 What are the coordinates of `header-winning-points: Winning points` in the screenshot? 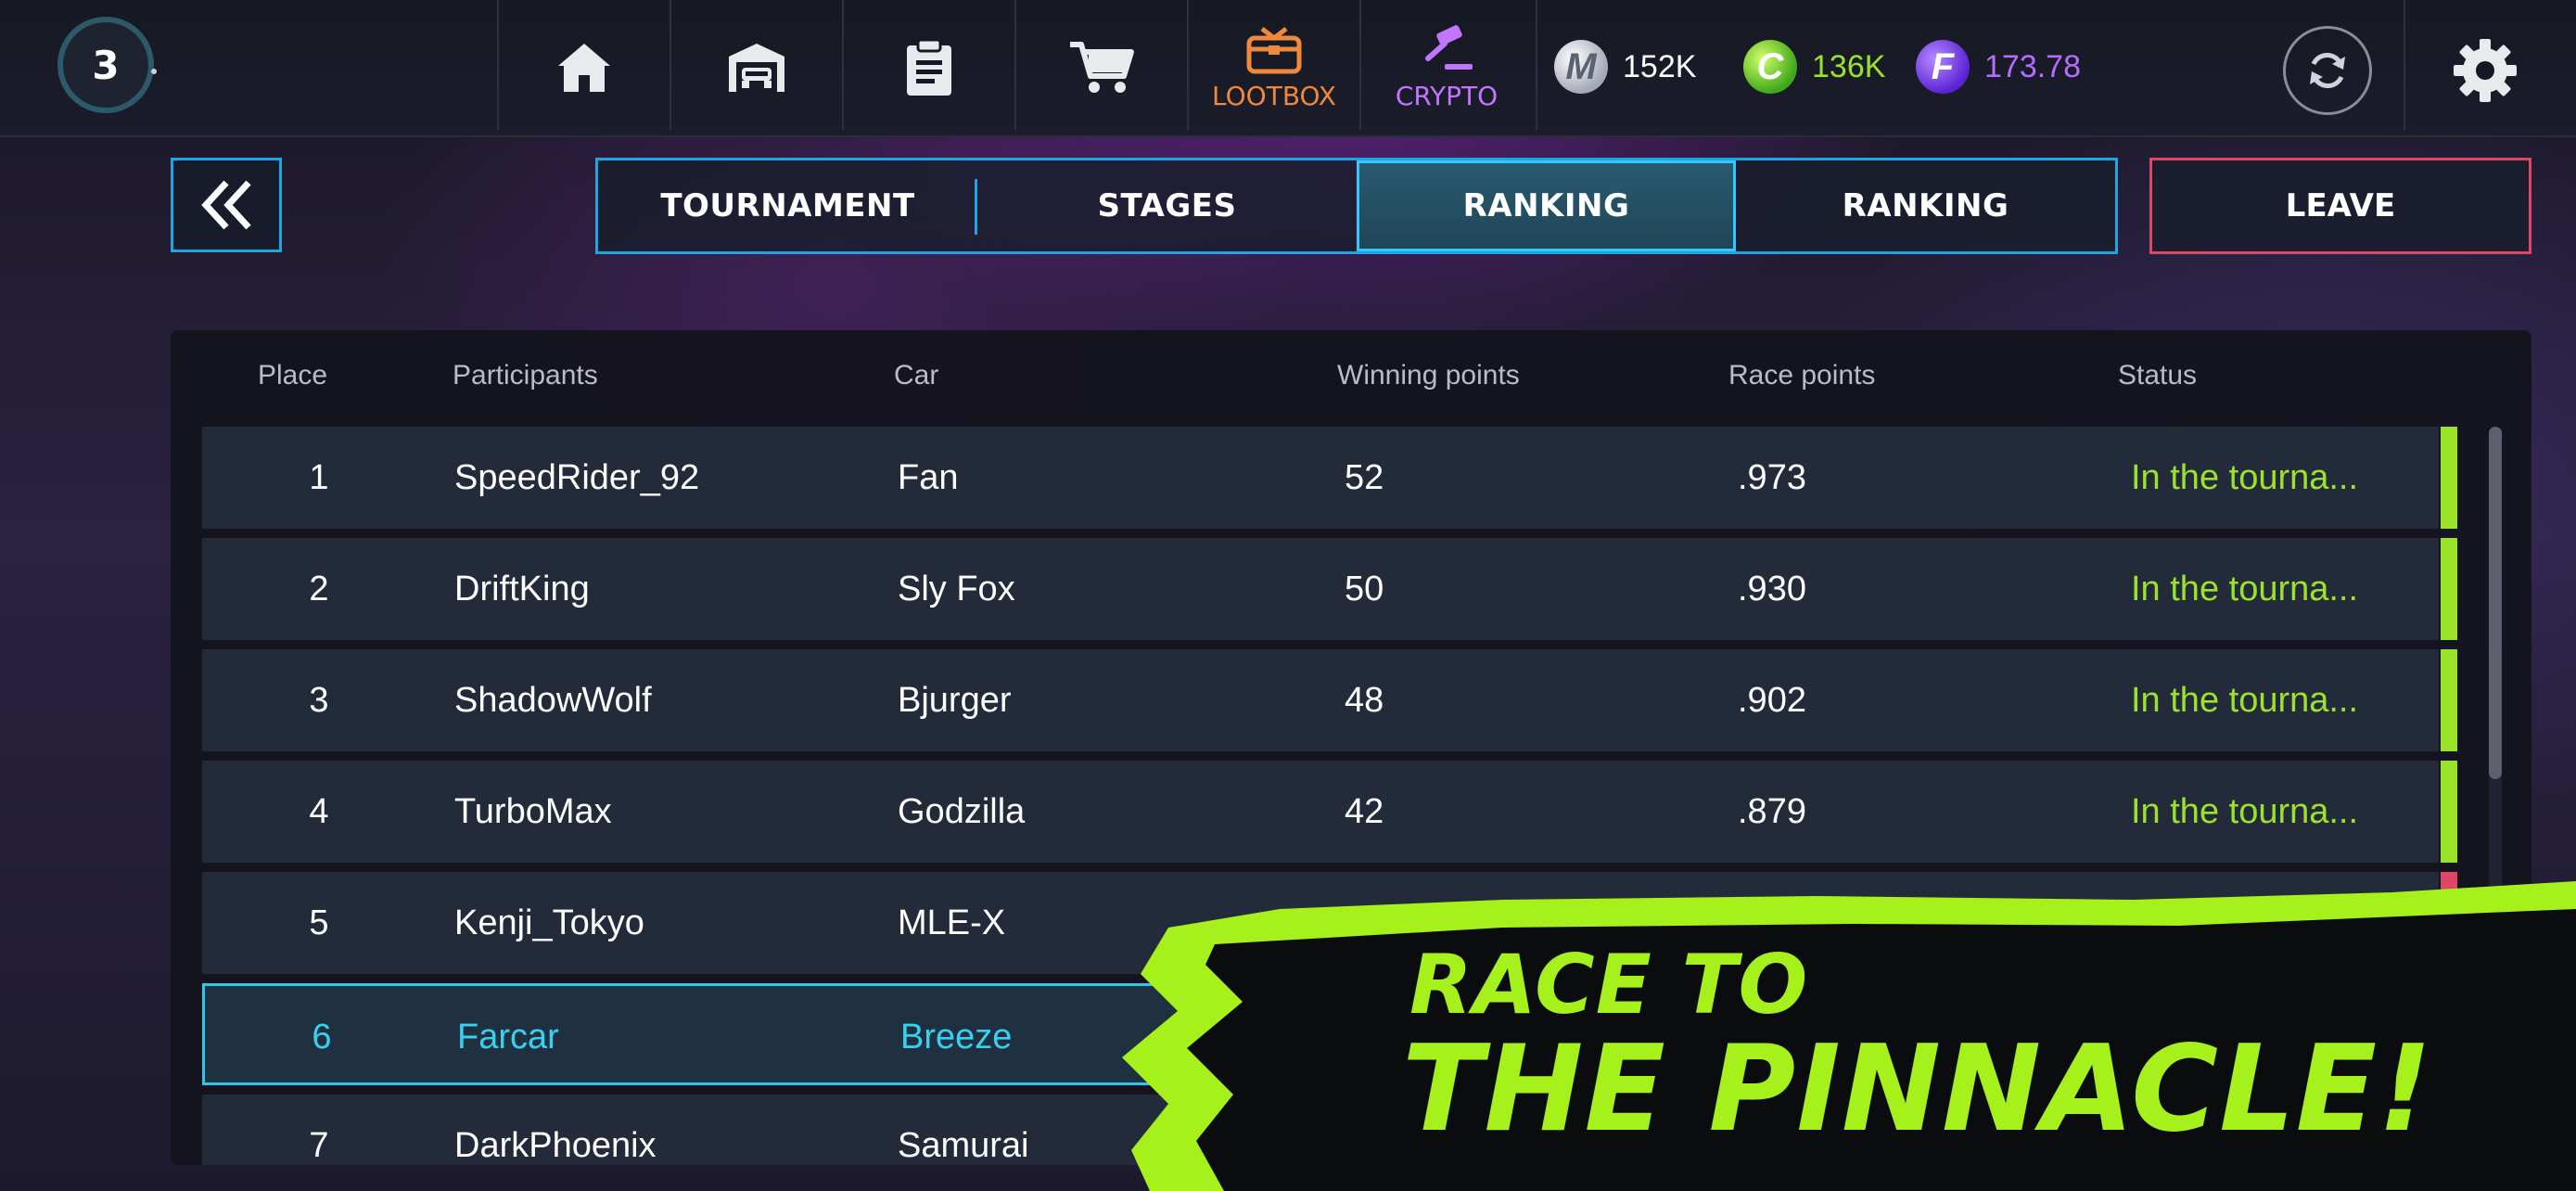 It's located at (1428, 375).